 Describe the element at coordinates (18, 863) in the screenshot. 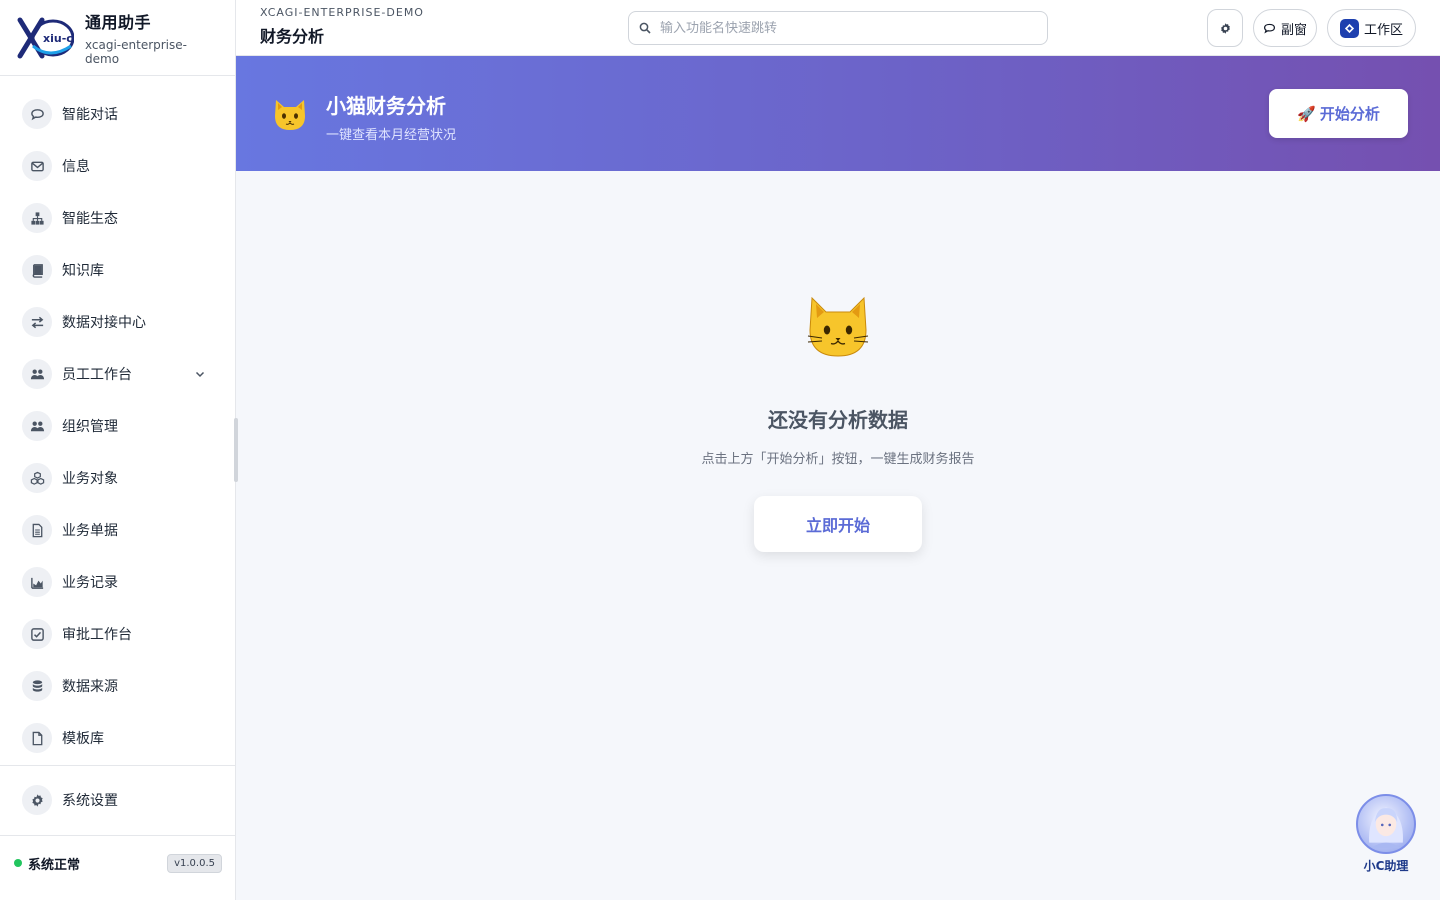

I see `status-dot-icon` at that location.